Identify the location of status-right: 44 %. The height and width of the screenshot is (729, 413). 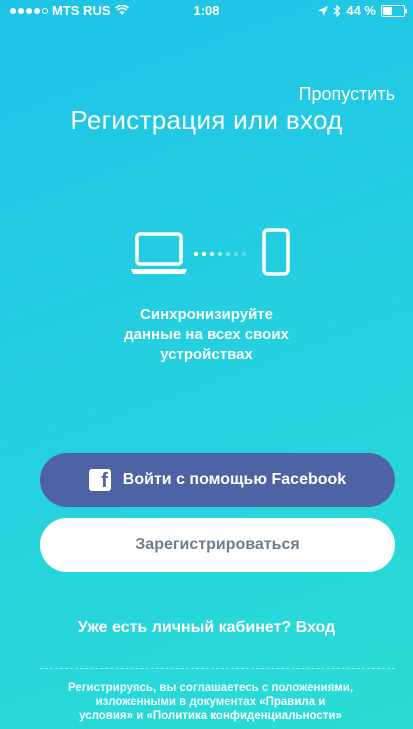
(362, 10).